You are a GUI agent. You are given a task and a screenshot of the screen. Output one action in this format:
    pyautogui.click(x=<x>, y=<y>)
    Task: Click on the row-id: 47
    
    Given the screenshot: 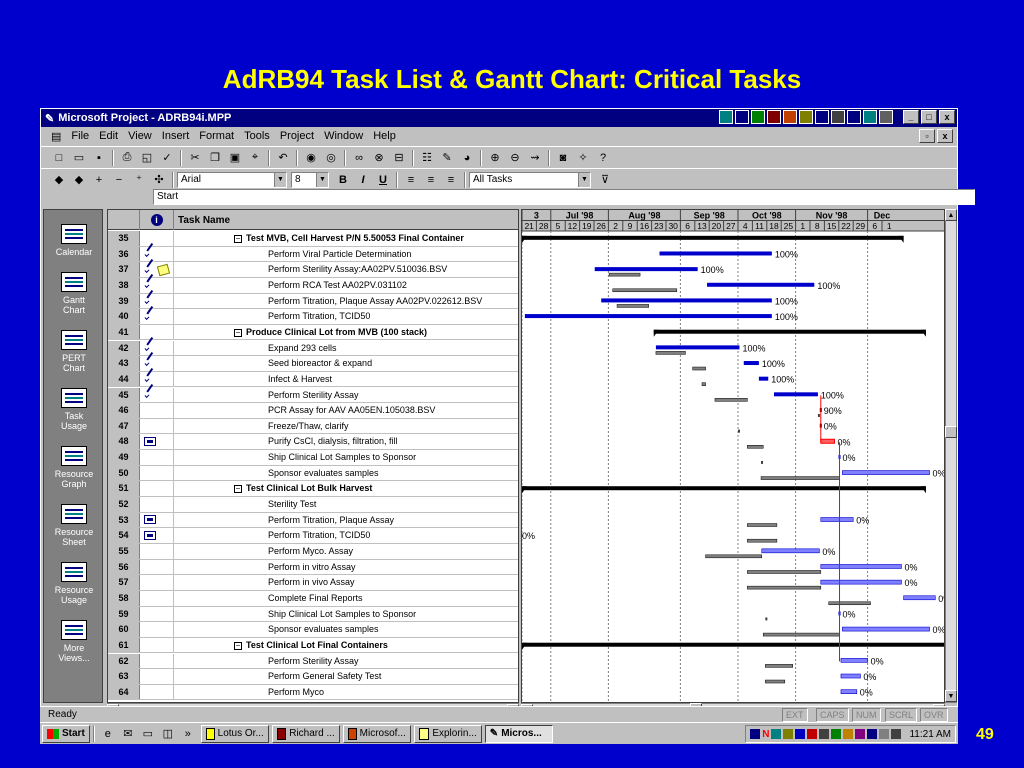 What is the action you would take?
    pyautogui.click(x=124, y=426)
    